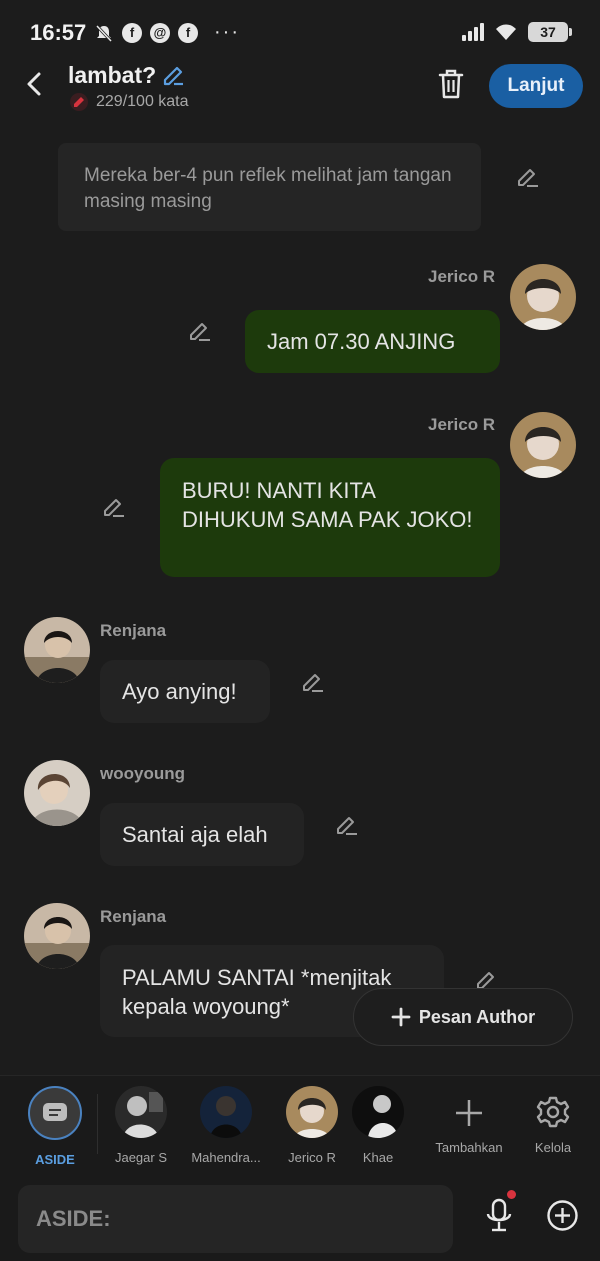  Describe the element at coordinates (235, 1219) in the screenshot. I see `message-input: ASIDE:` at that location.